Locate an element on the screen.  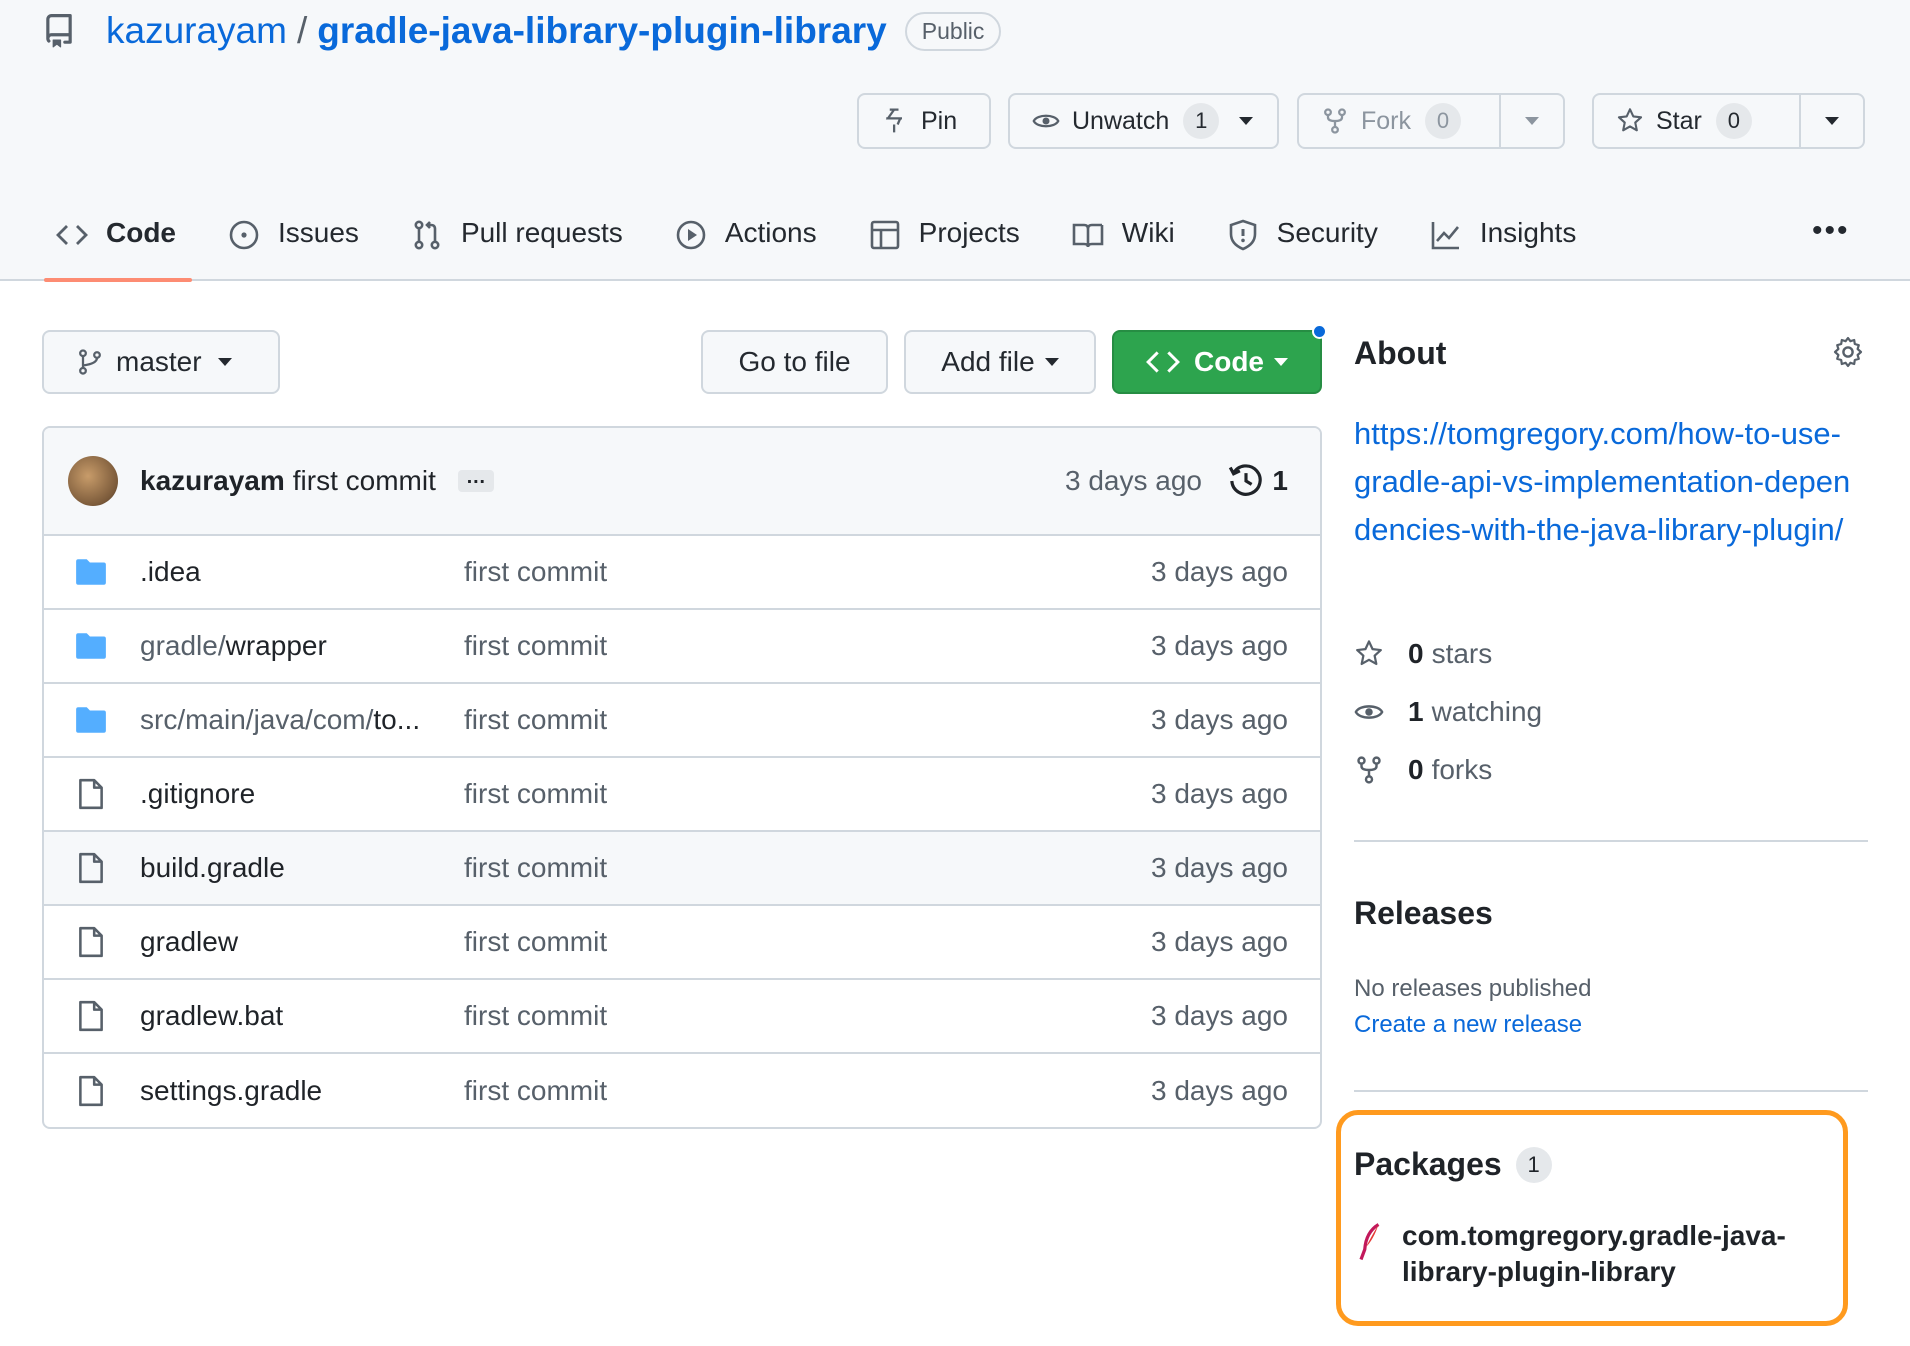
code-download-button: Code is located at coordinates (1217, 362).